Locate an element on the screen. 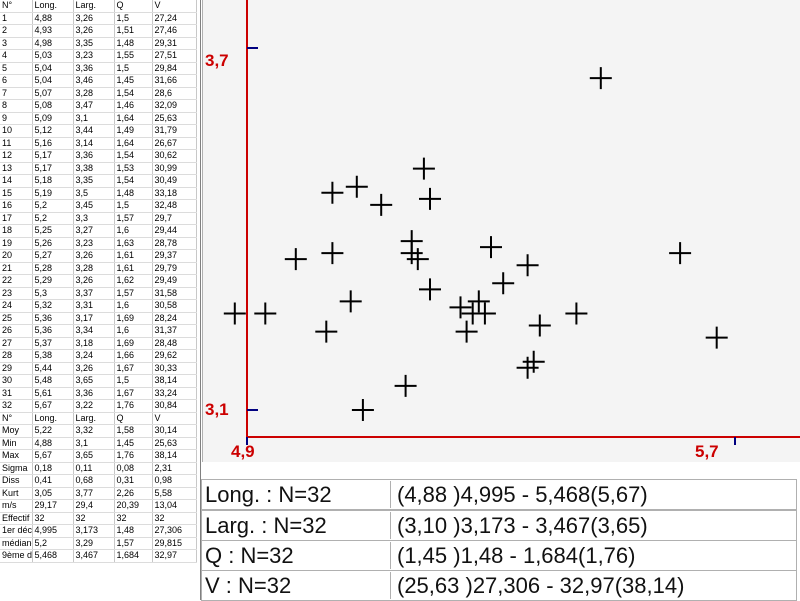 This screenshot has width=800, height=601. table-cell: 15 is located at coordinates (16, 193).